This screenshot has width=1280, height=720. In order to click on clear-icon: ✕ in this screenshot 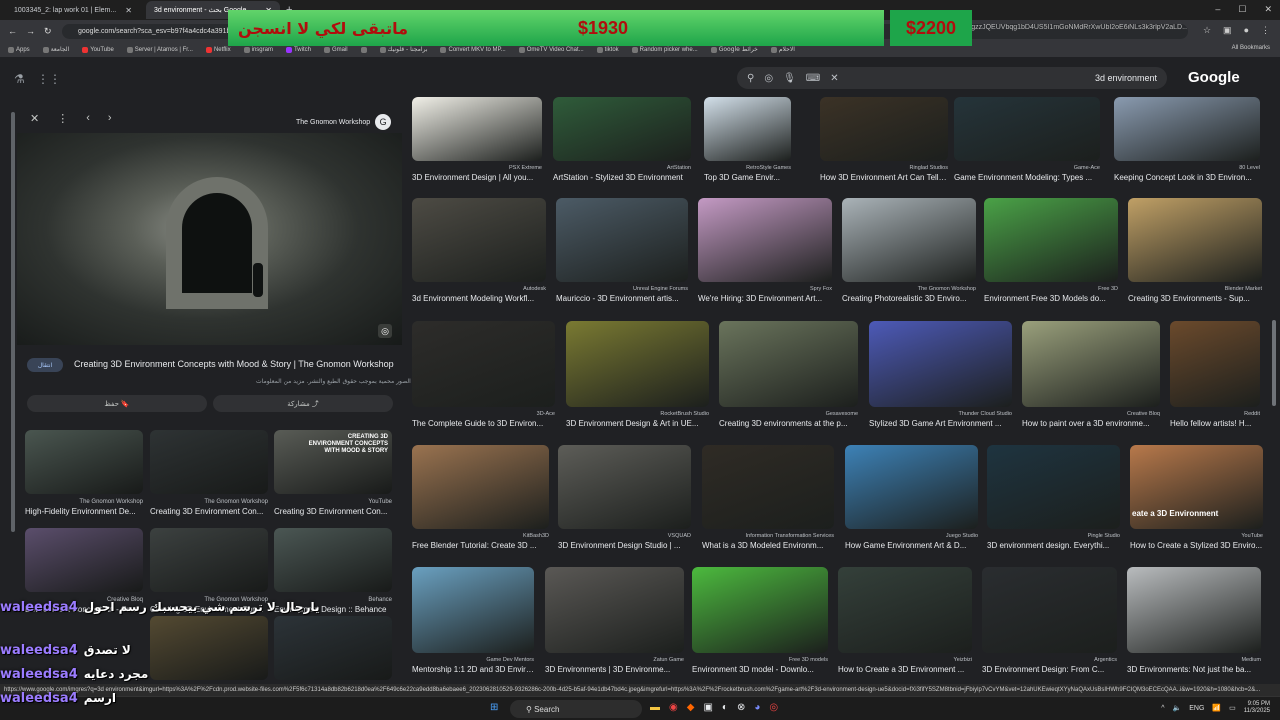, I will do `click(834, 78)`.